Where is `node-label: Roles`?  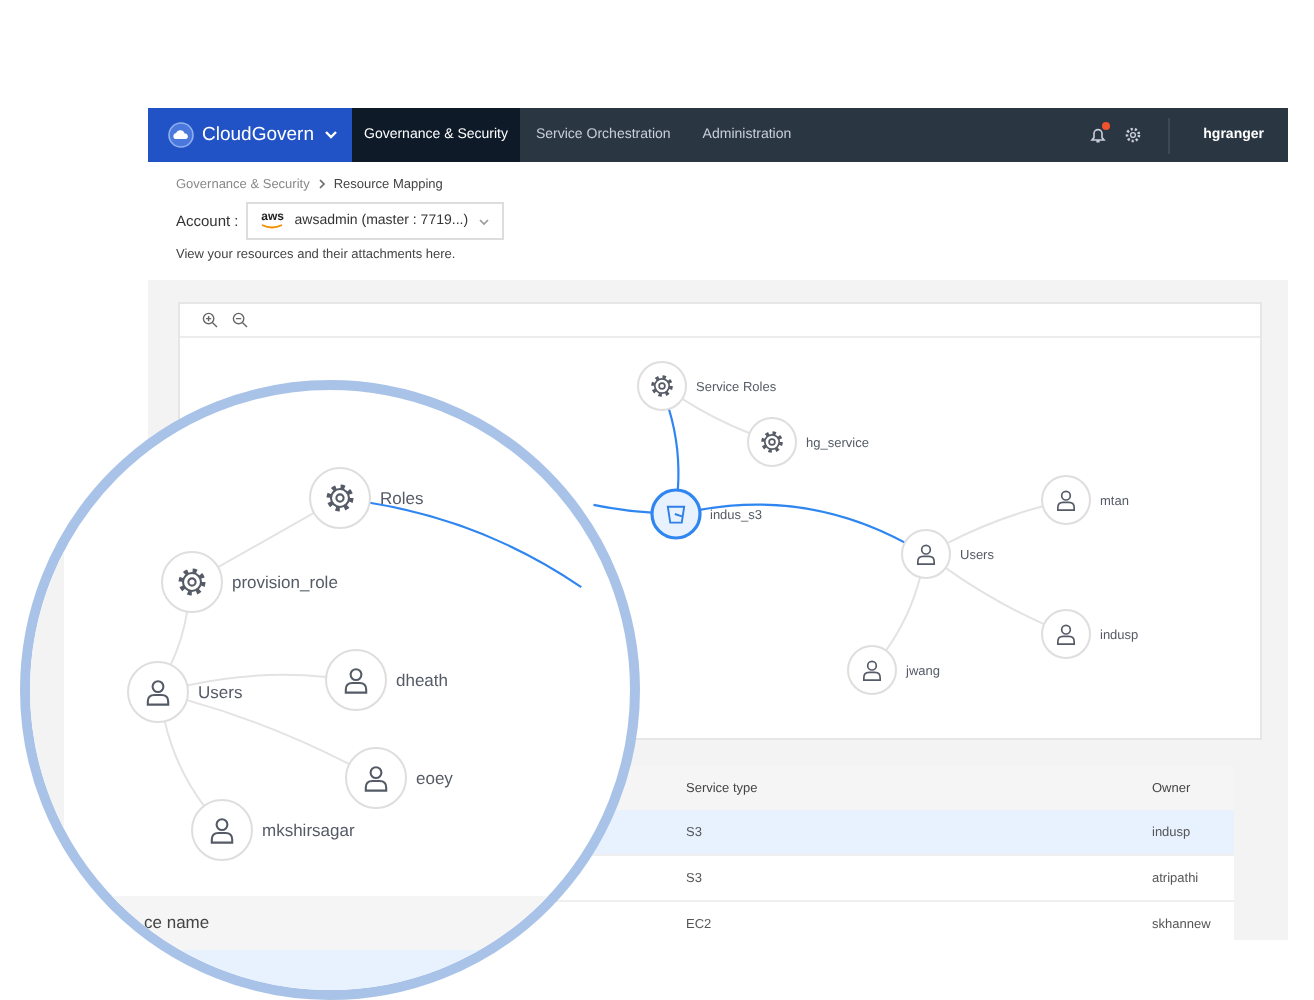 node-label: Roles is located at coordinates (402, 497).